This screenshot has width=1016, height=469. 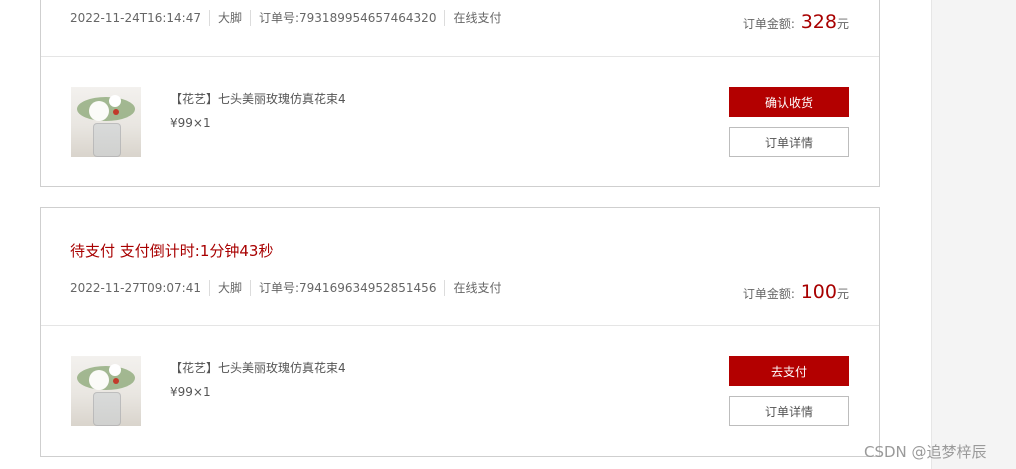 I want to click on watermark: CSDN @追梦梓辰, so click(x=925, y=452).